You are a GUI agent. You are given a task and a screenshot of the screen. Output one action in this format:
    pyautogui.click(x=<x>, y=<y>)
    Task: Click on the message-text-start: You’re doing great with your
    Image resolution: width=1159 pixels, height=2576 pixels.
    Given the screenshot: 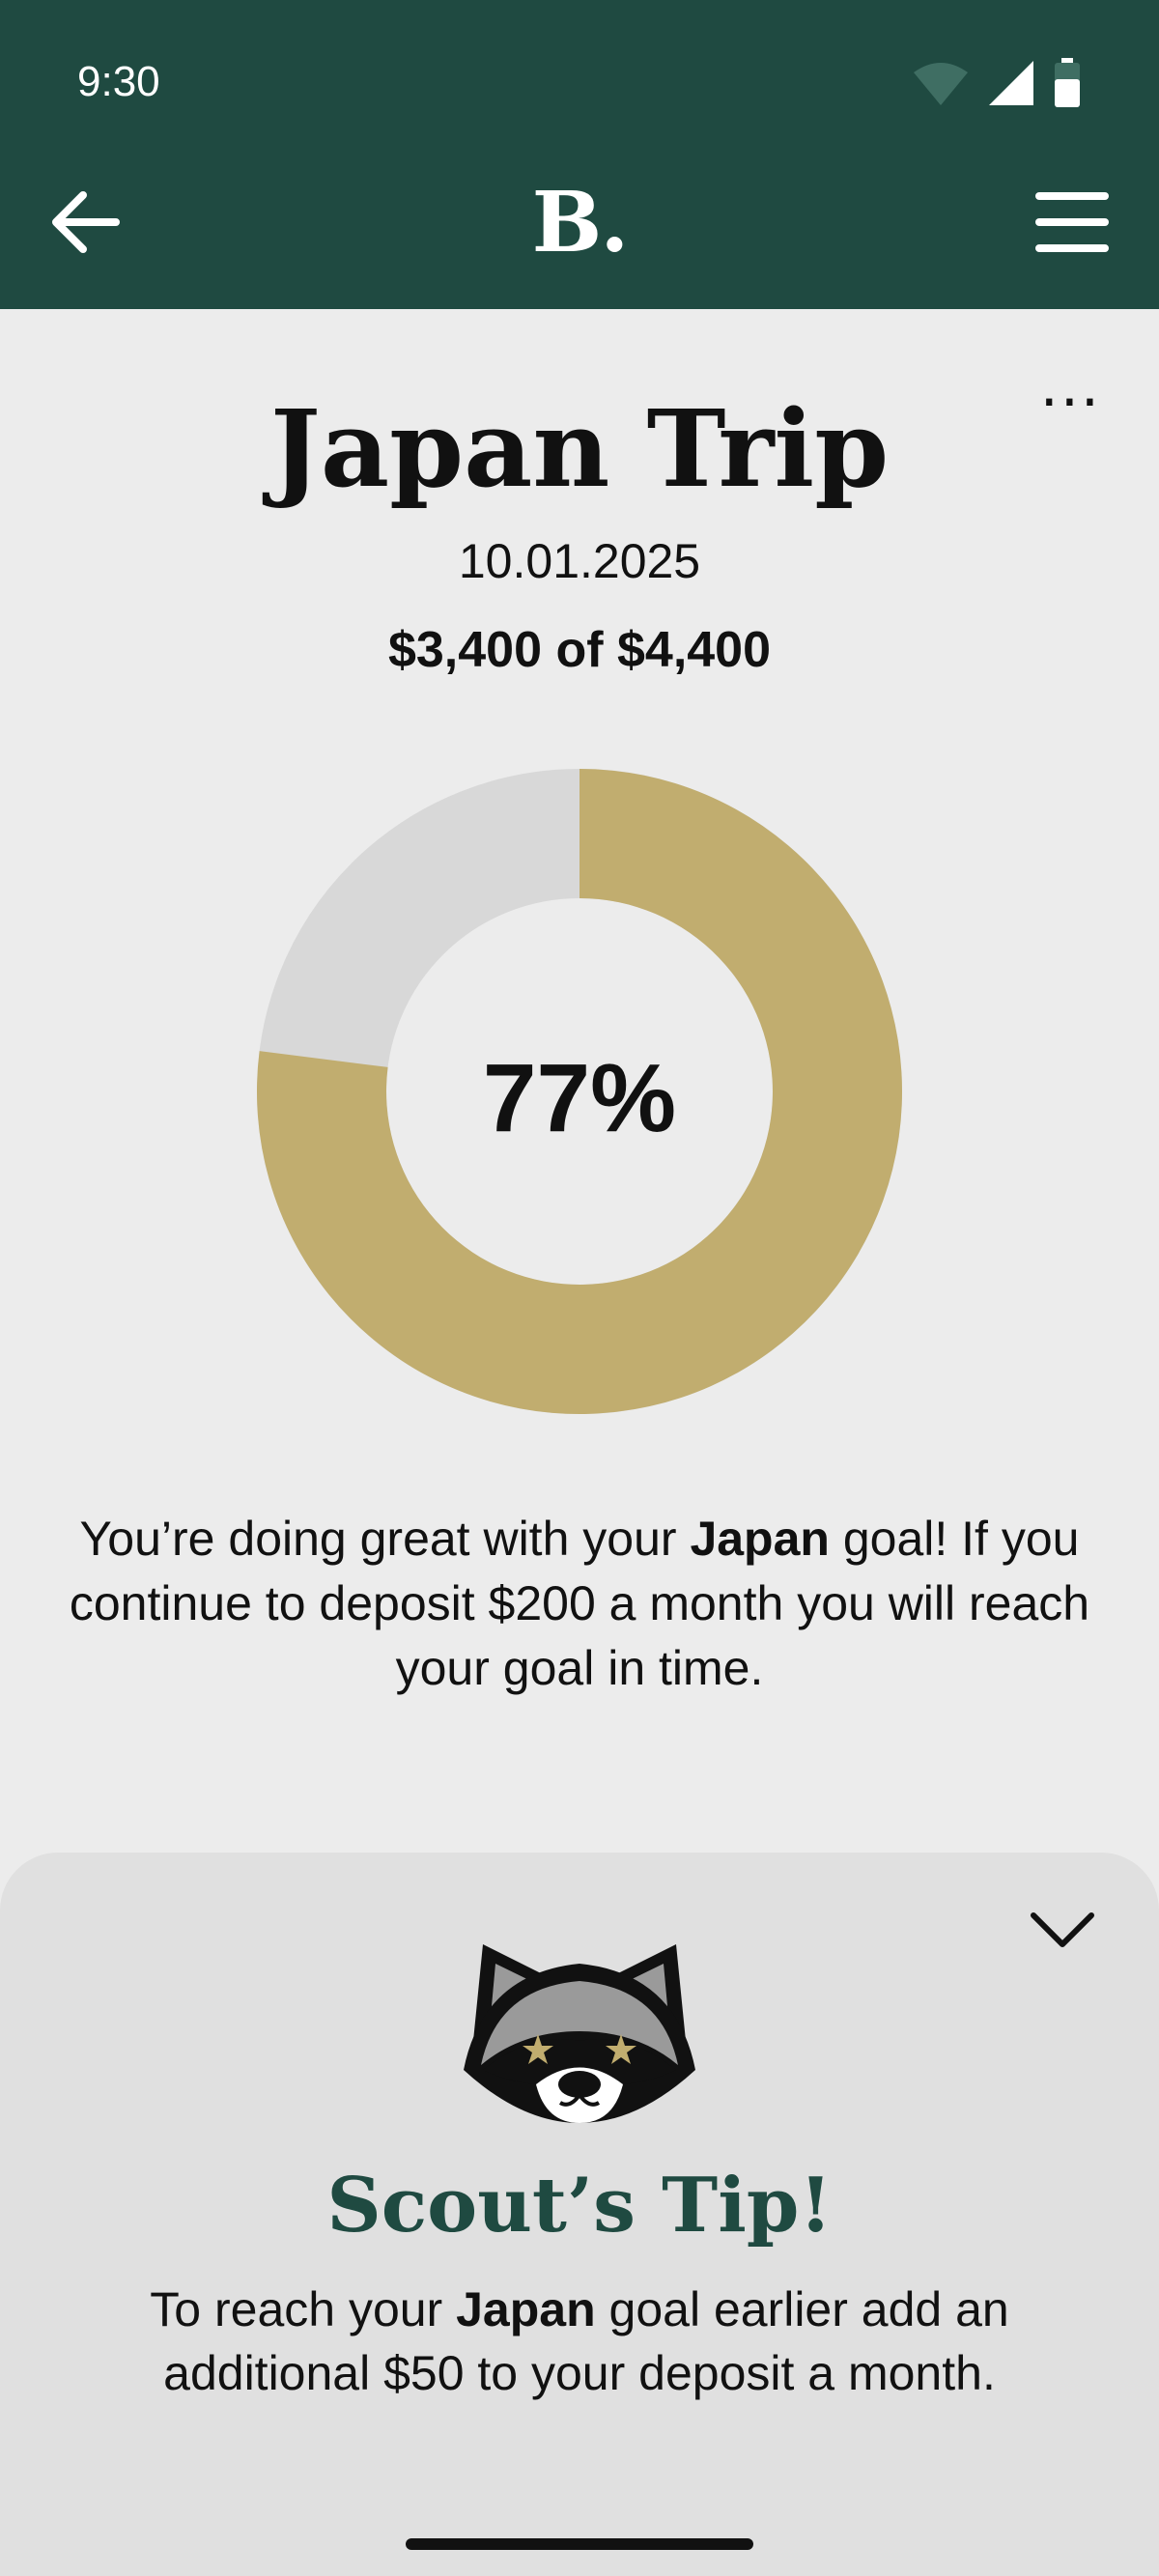 What is the action you would take?
    pyautogui.click(x=385, y=1539)
    